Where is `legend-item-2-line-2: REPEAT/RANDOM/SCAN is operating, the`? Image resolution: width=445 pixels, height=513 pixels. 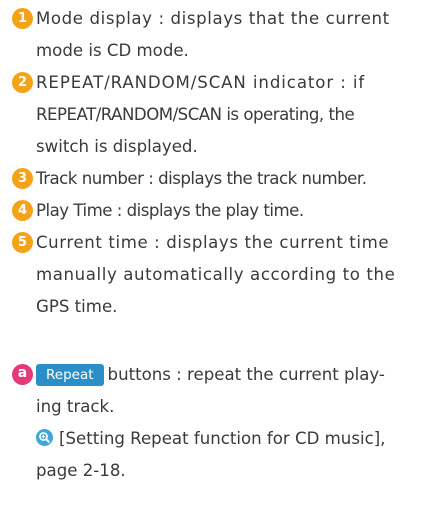
legend-item-2-line-2: REPEAT/RANDOM/SCAN is operating, the is located at coordinates (195, 114).